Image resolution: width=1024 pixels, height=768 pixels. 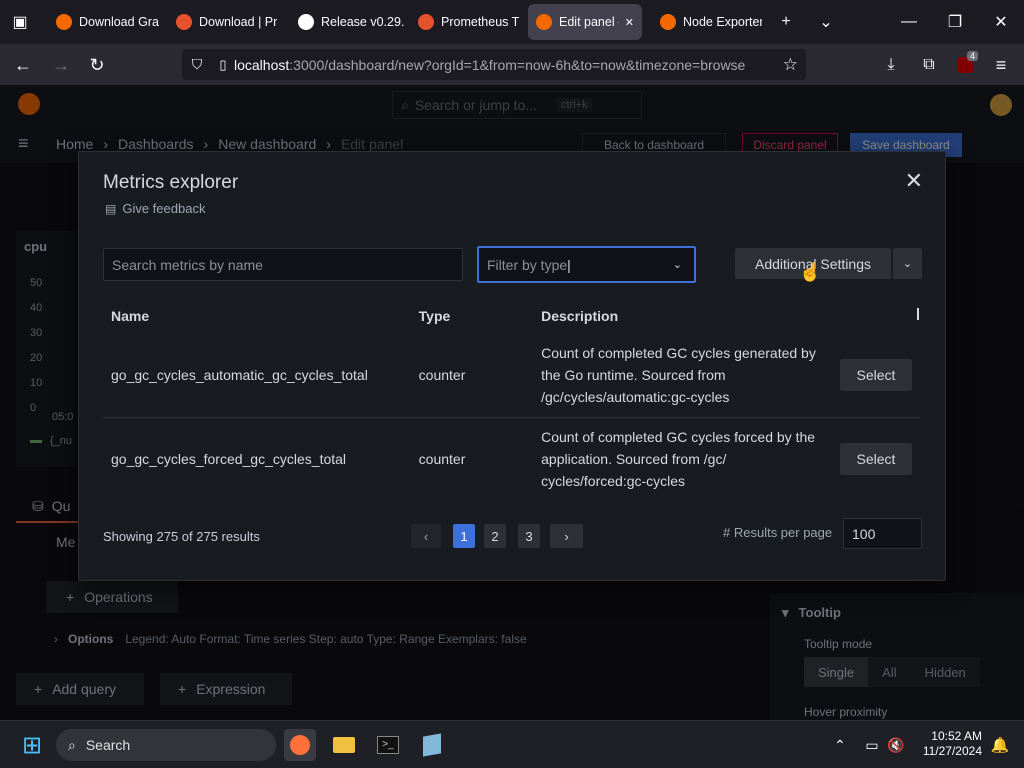 I want to click on browser-tab-label: Edit panel -, so click(x=589, y=22).